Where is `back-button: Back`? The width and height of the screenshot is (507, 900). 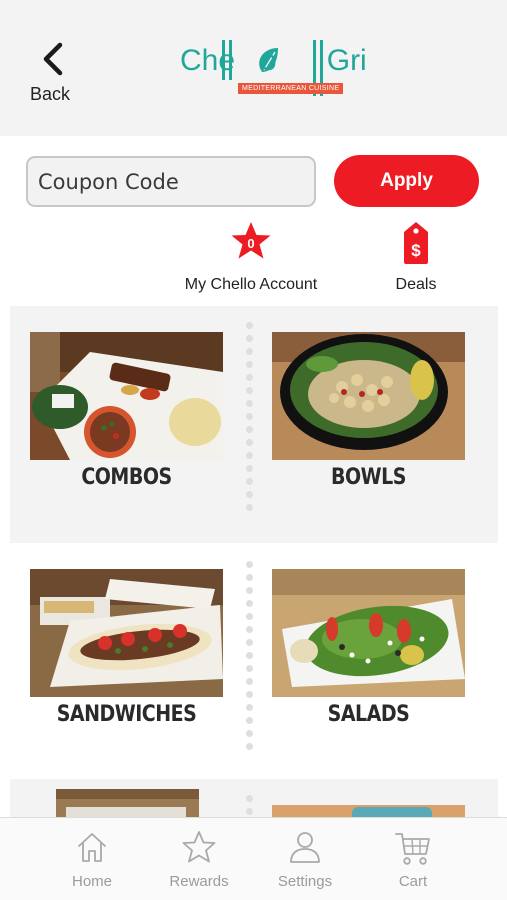
back-button: Back is located at coordinates (54, 73).